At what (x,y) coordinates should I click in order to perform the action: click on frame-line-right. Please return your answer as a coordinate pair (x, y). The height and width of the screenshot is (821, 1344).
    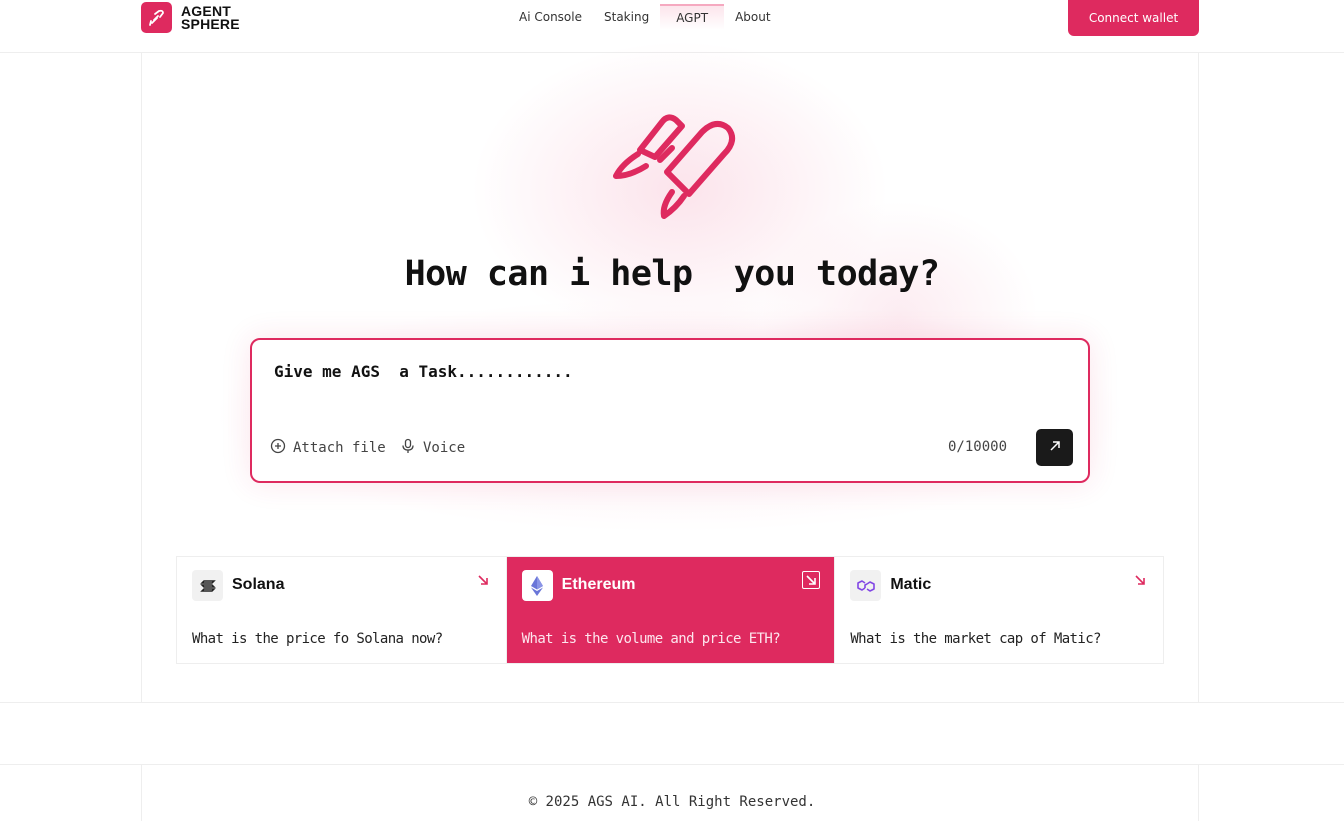
    Looking at the image, I should click on (1198, 377).